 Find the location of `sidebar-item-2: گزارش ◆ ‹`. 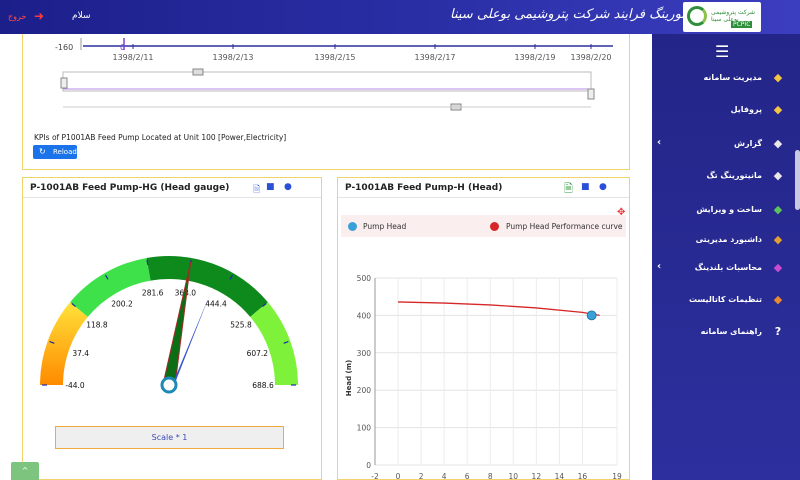

sidebar-item-2: گزارش ◆ ‹ is located at coordinates (726, 145).